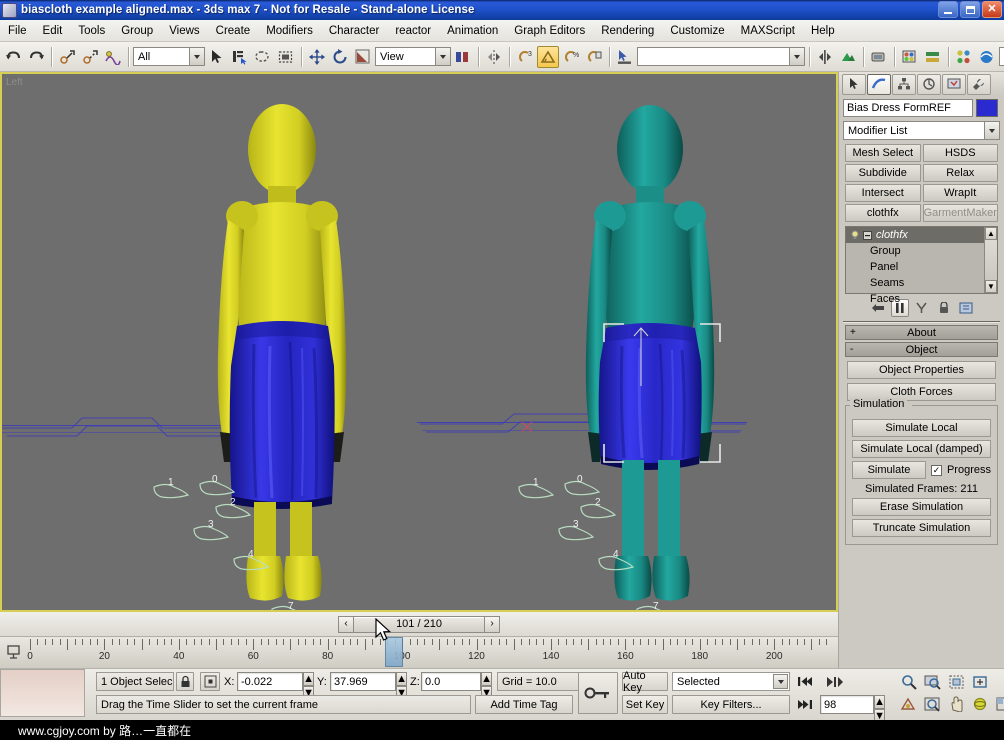 The height and width of the screenshot is (740, 1004). Describe the element at coordinates (908, 681) in the screenshot. I see `zoom-icon` at that location.